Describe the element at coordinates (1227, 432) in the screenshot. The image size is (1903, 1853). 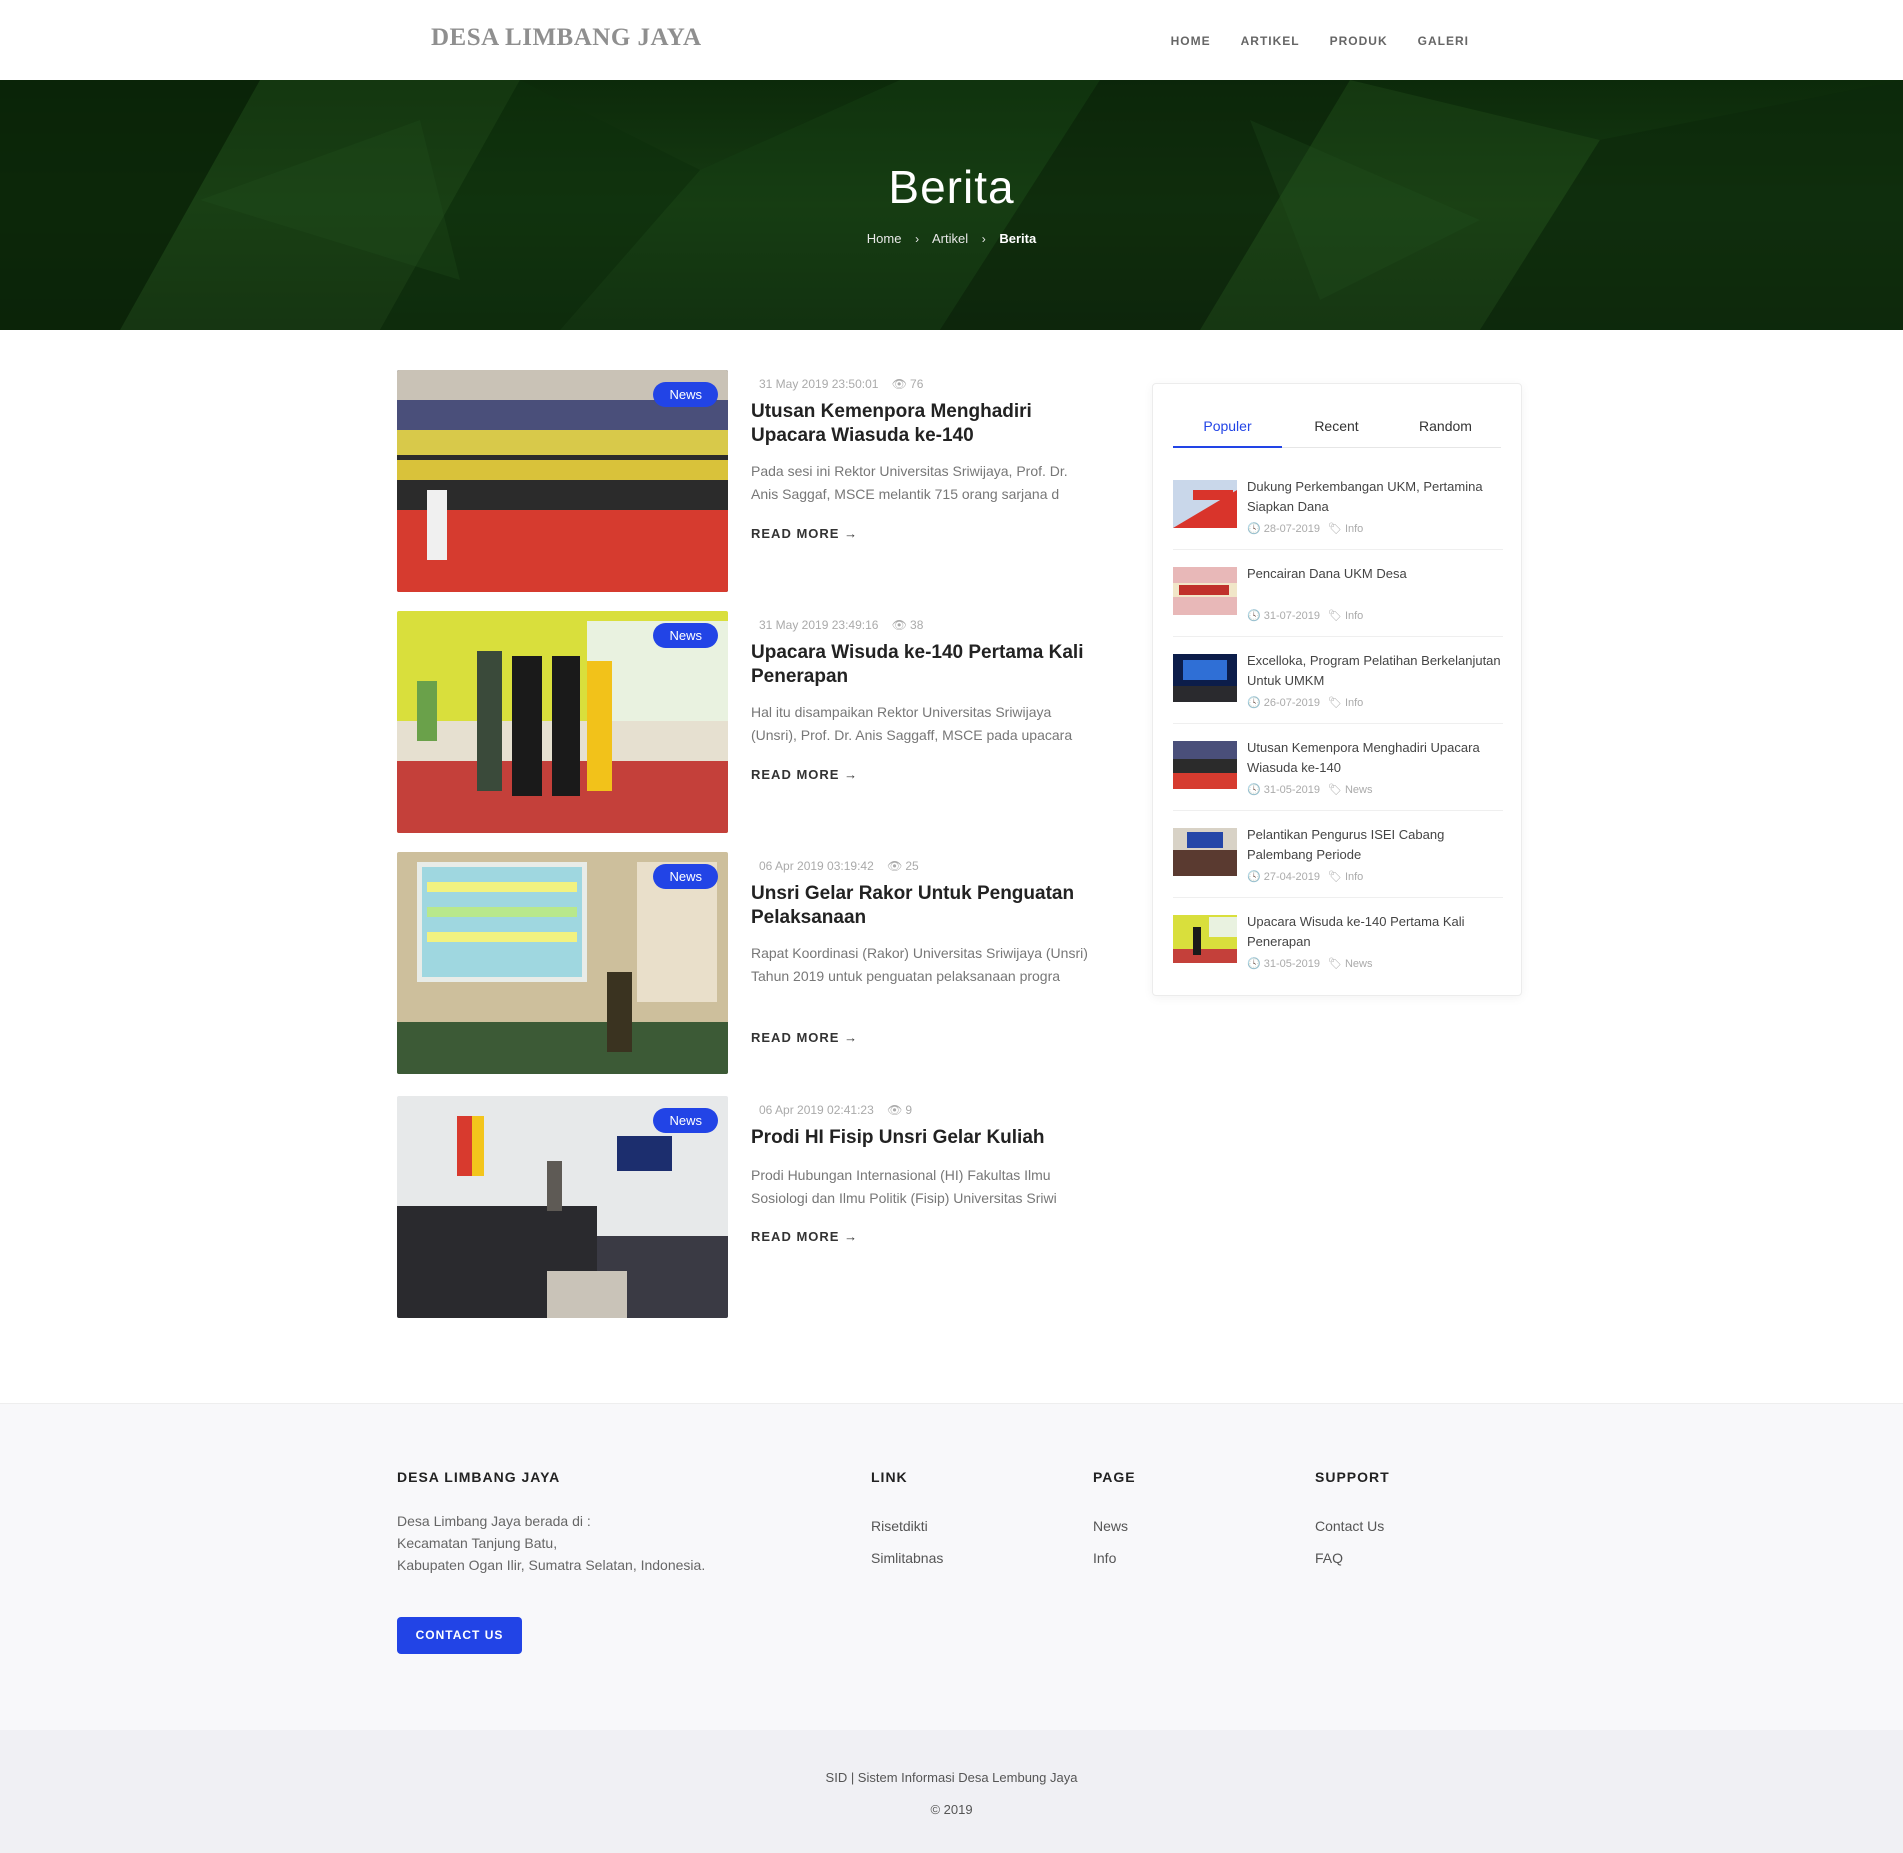
I see `tab-populer: Populer` at that location.